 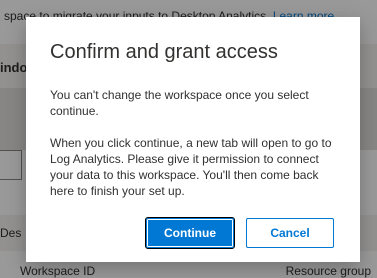 What do you see at coordinates (164, 52) in the screenshot?
I see `dialog-title: Confirm and grant access` at bounding box center [164, 52].